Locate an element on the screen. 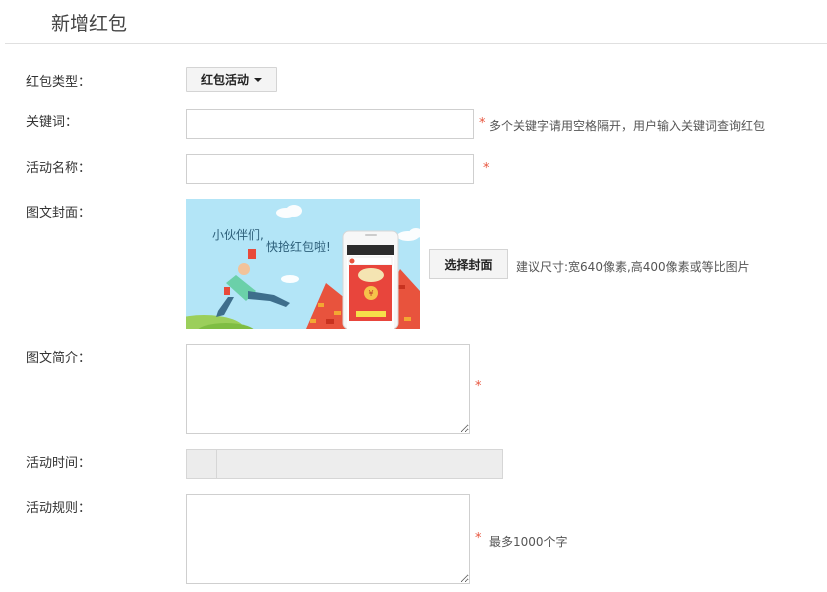 The width and height of the screenshot is (827, 592). cover-image: ¥ 小伙伴们, 快抢红包啦! is located at coordinates (303, 264).